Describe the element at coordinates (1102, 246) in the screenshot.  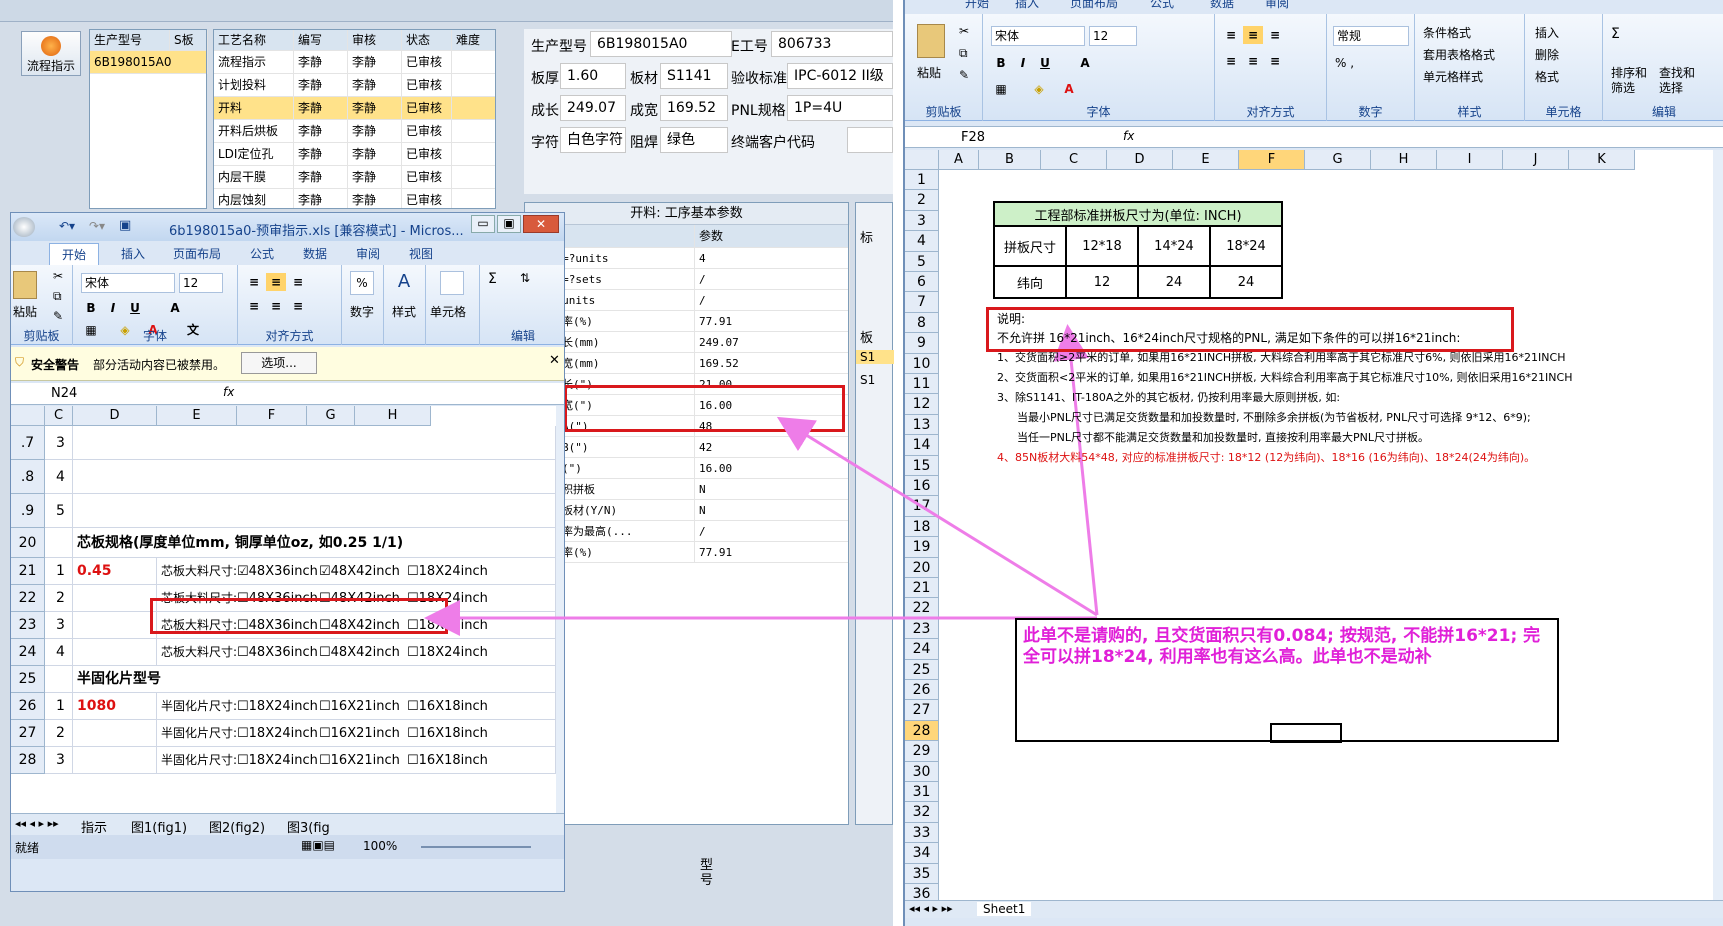
I see `table-cell: 12*18` at that location.